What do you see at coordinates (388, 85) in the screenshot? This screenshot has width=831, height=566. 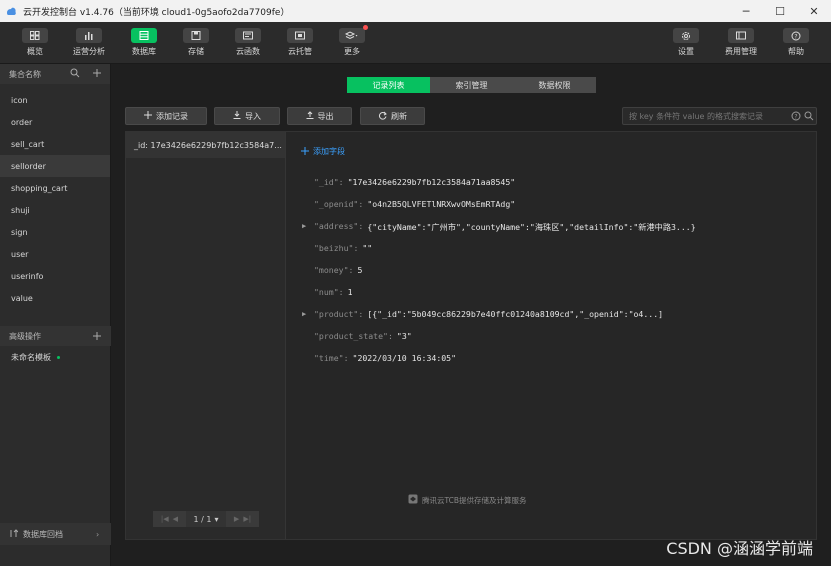 I see `tab-records: 记录列表` at bounding box center [388, 85].